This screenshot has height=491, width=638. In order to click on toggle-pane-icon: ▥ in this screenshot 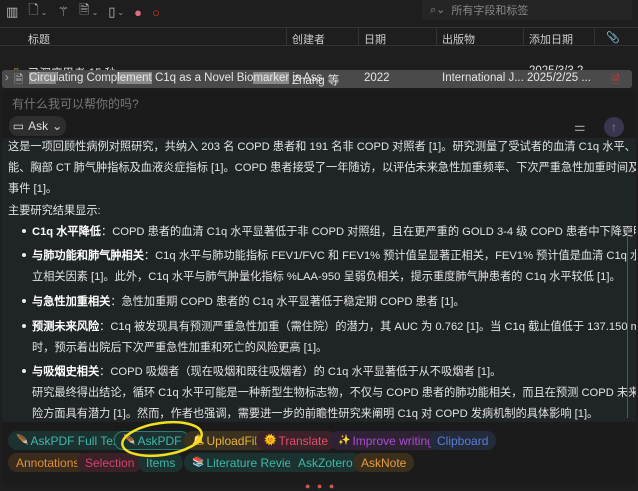, I will do `click(12, 12)`.